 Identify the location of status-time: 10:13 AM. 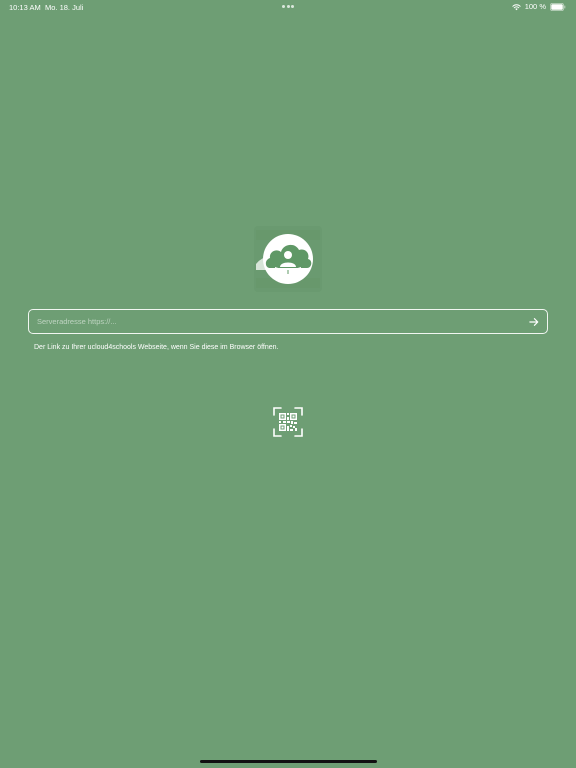
(25, 7).